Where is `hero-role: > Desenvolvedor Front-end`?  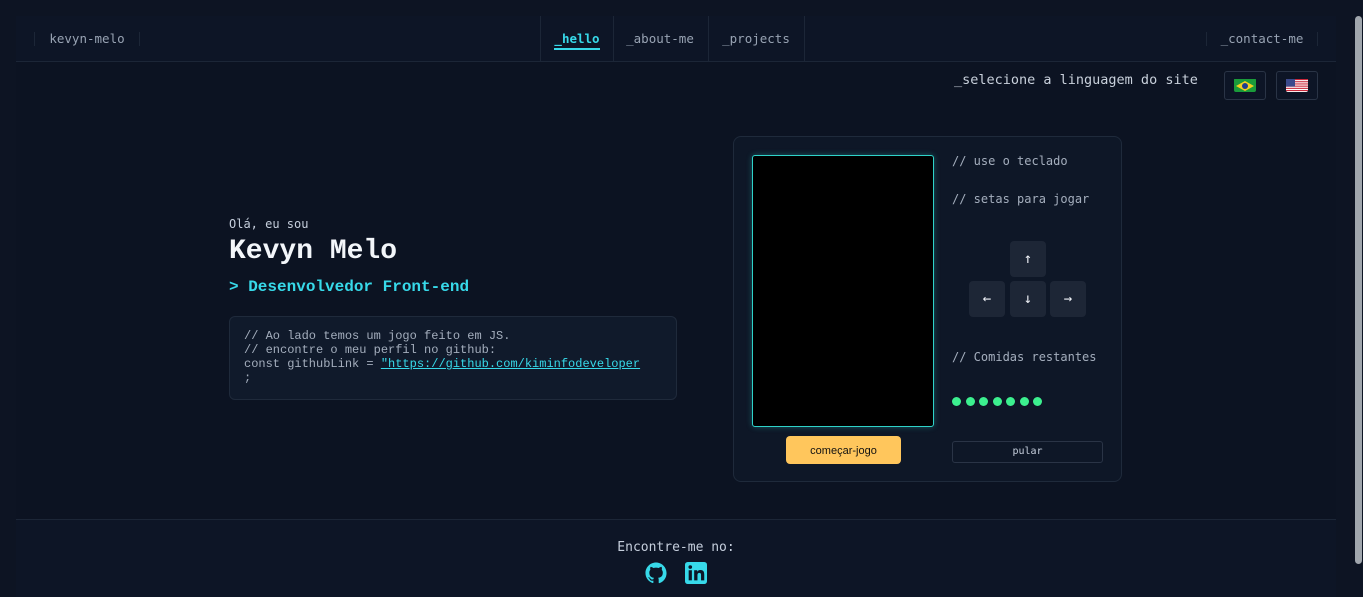
hero-role: > Desenvolvedor Front-end is located at coordinates (349, 287).